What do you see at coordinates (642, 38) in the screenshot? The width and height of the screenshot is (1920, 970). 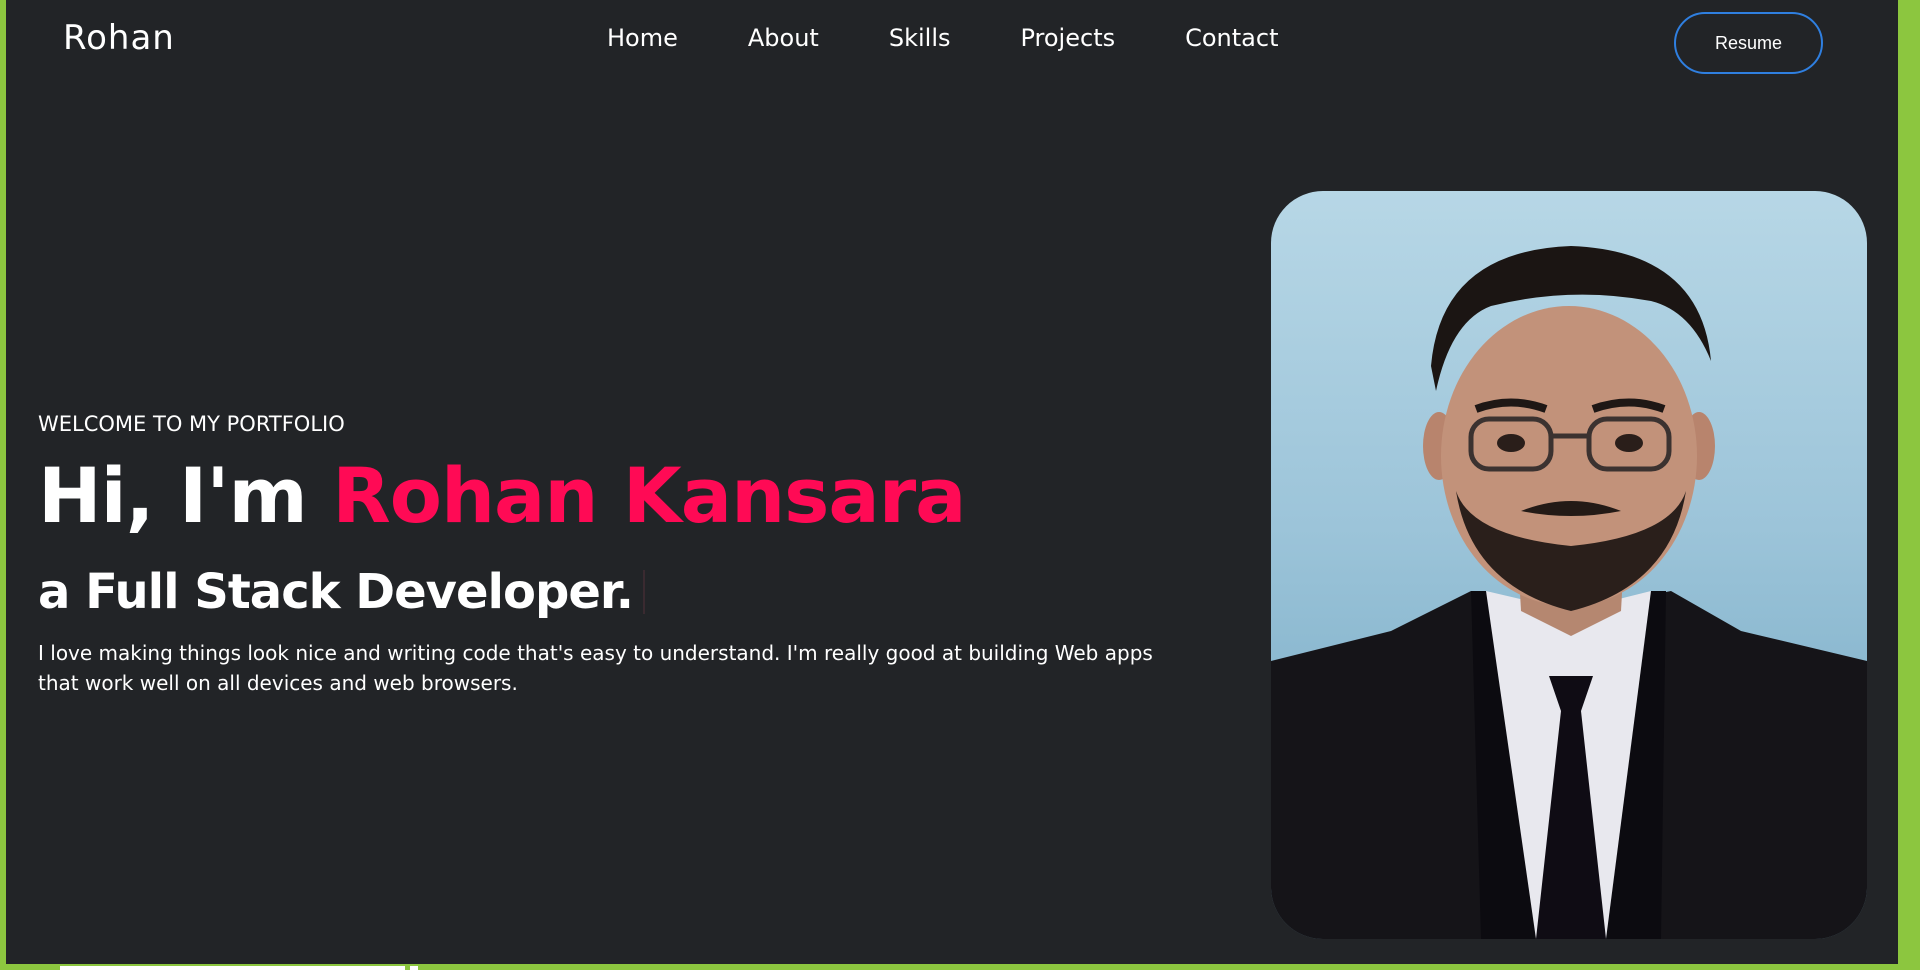 I see `nav-link-home: Home` at bounding box center [642, 38].